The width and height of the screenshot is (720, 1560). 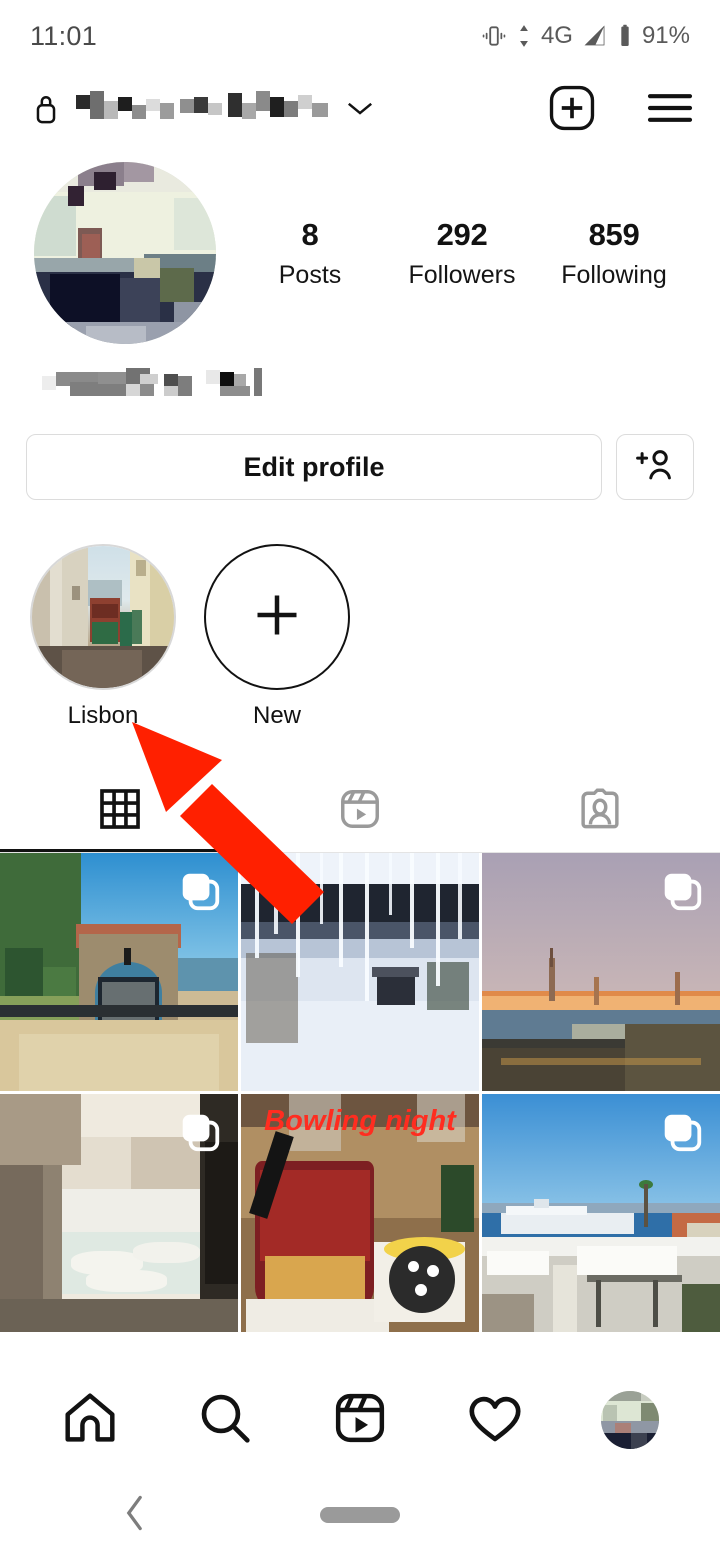 What do you see at coordinates (310, 235) in the screenshot?
I see `stat-posts-value: 8` at bounding box center [310, 235].